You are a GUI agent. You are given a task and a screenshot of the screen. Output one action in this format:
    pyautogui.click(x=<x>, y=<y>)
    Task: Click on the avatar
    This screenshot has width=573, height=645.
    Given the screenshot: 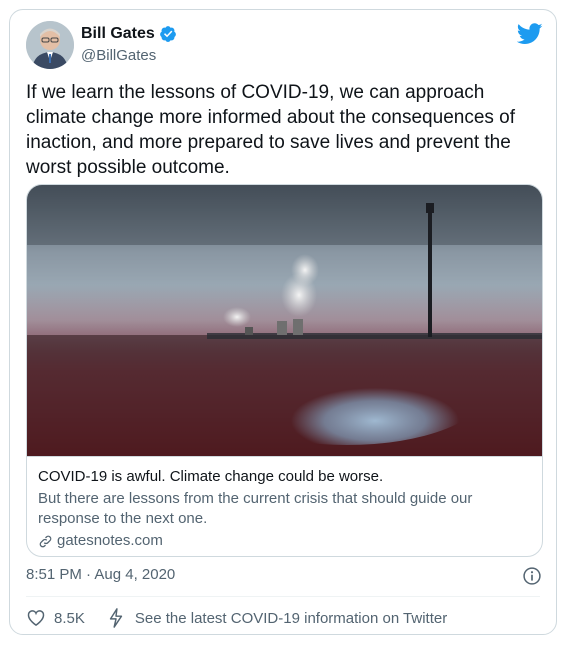 What is the action you would take?
    pyautogui.click(x=50, y=45)
    